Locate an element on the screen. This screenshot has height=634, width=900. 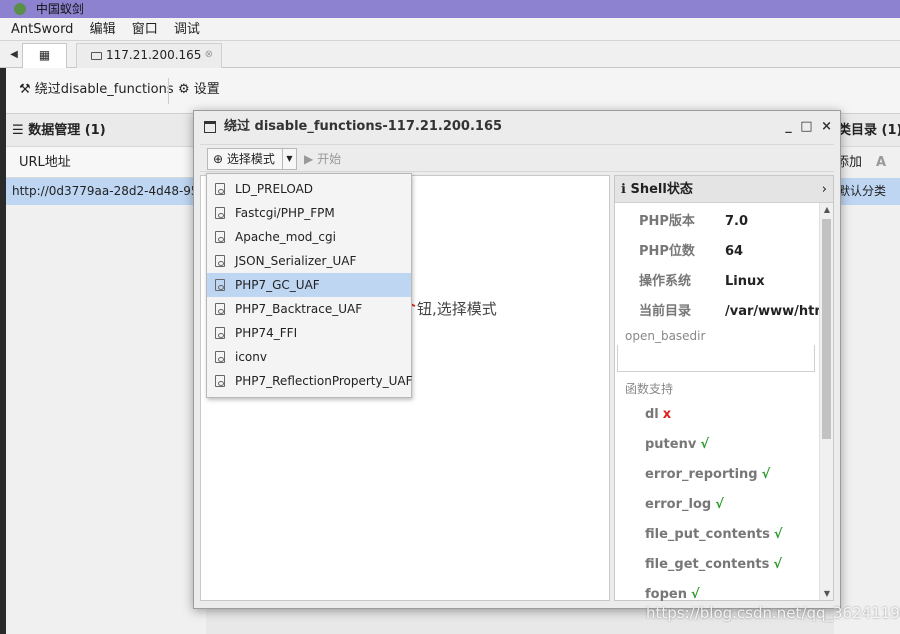
chevron-right-icon: › is located at coordinates (824, 189).